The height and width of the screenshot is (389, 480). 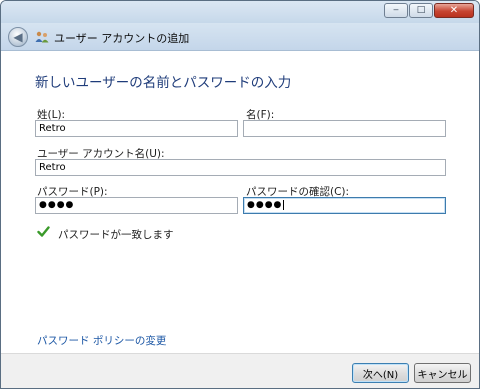 What do you see at coordinates (240, 12) in the screenshot?
I see `title-bar: ‒ □ ✕` at bounding box center [240, 12].